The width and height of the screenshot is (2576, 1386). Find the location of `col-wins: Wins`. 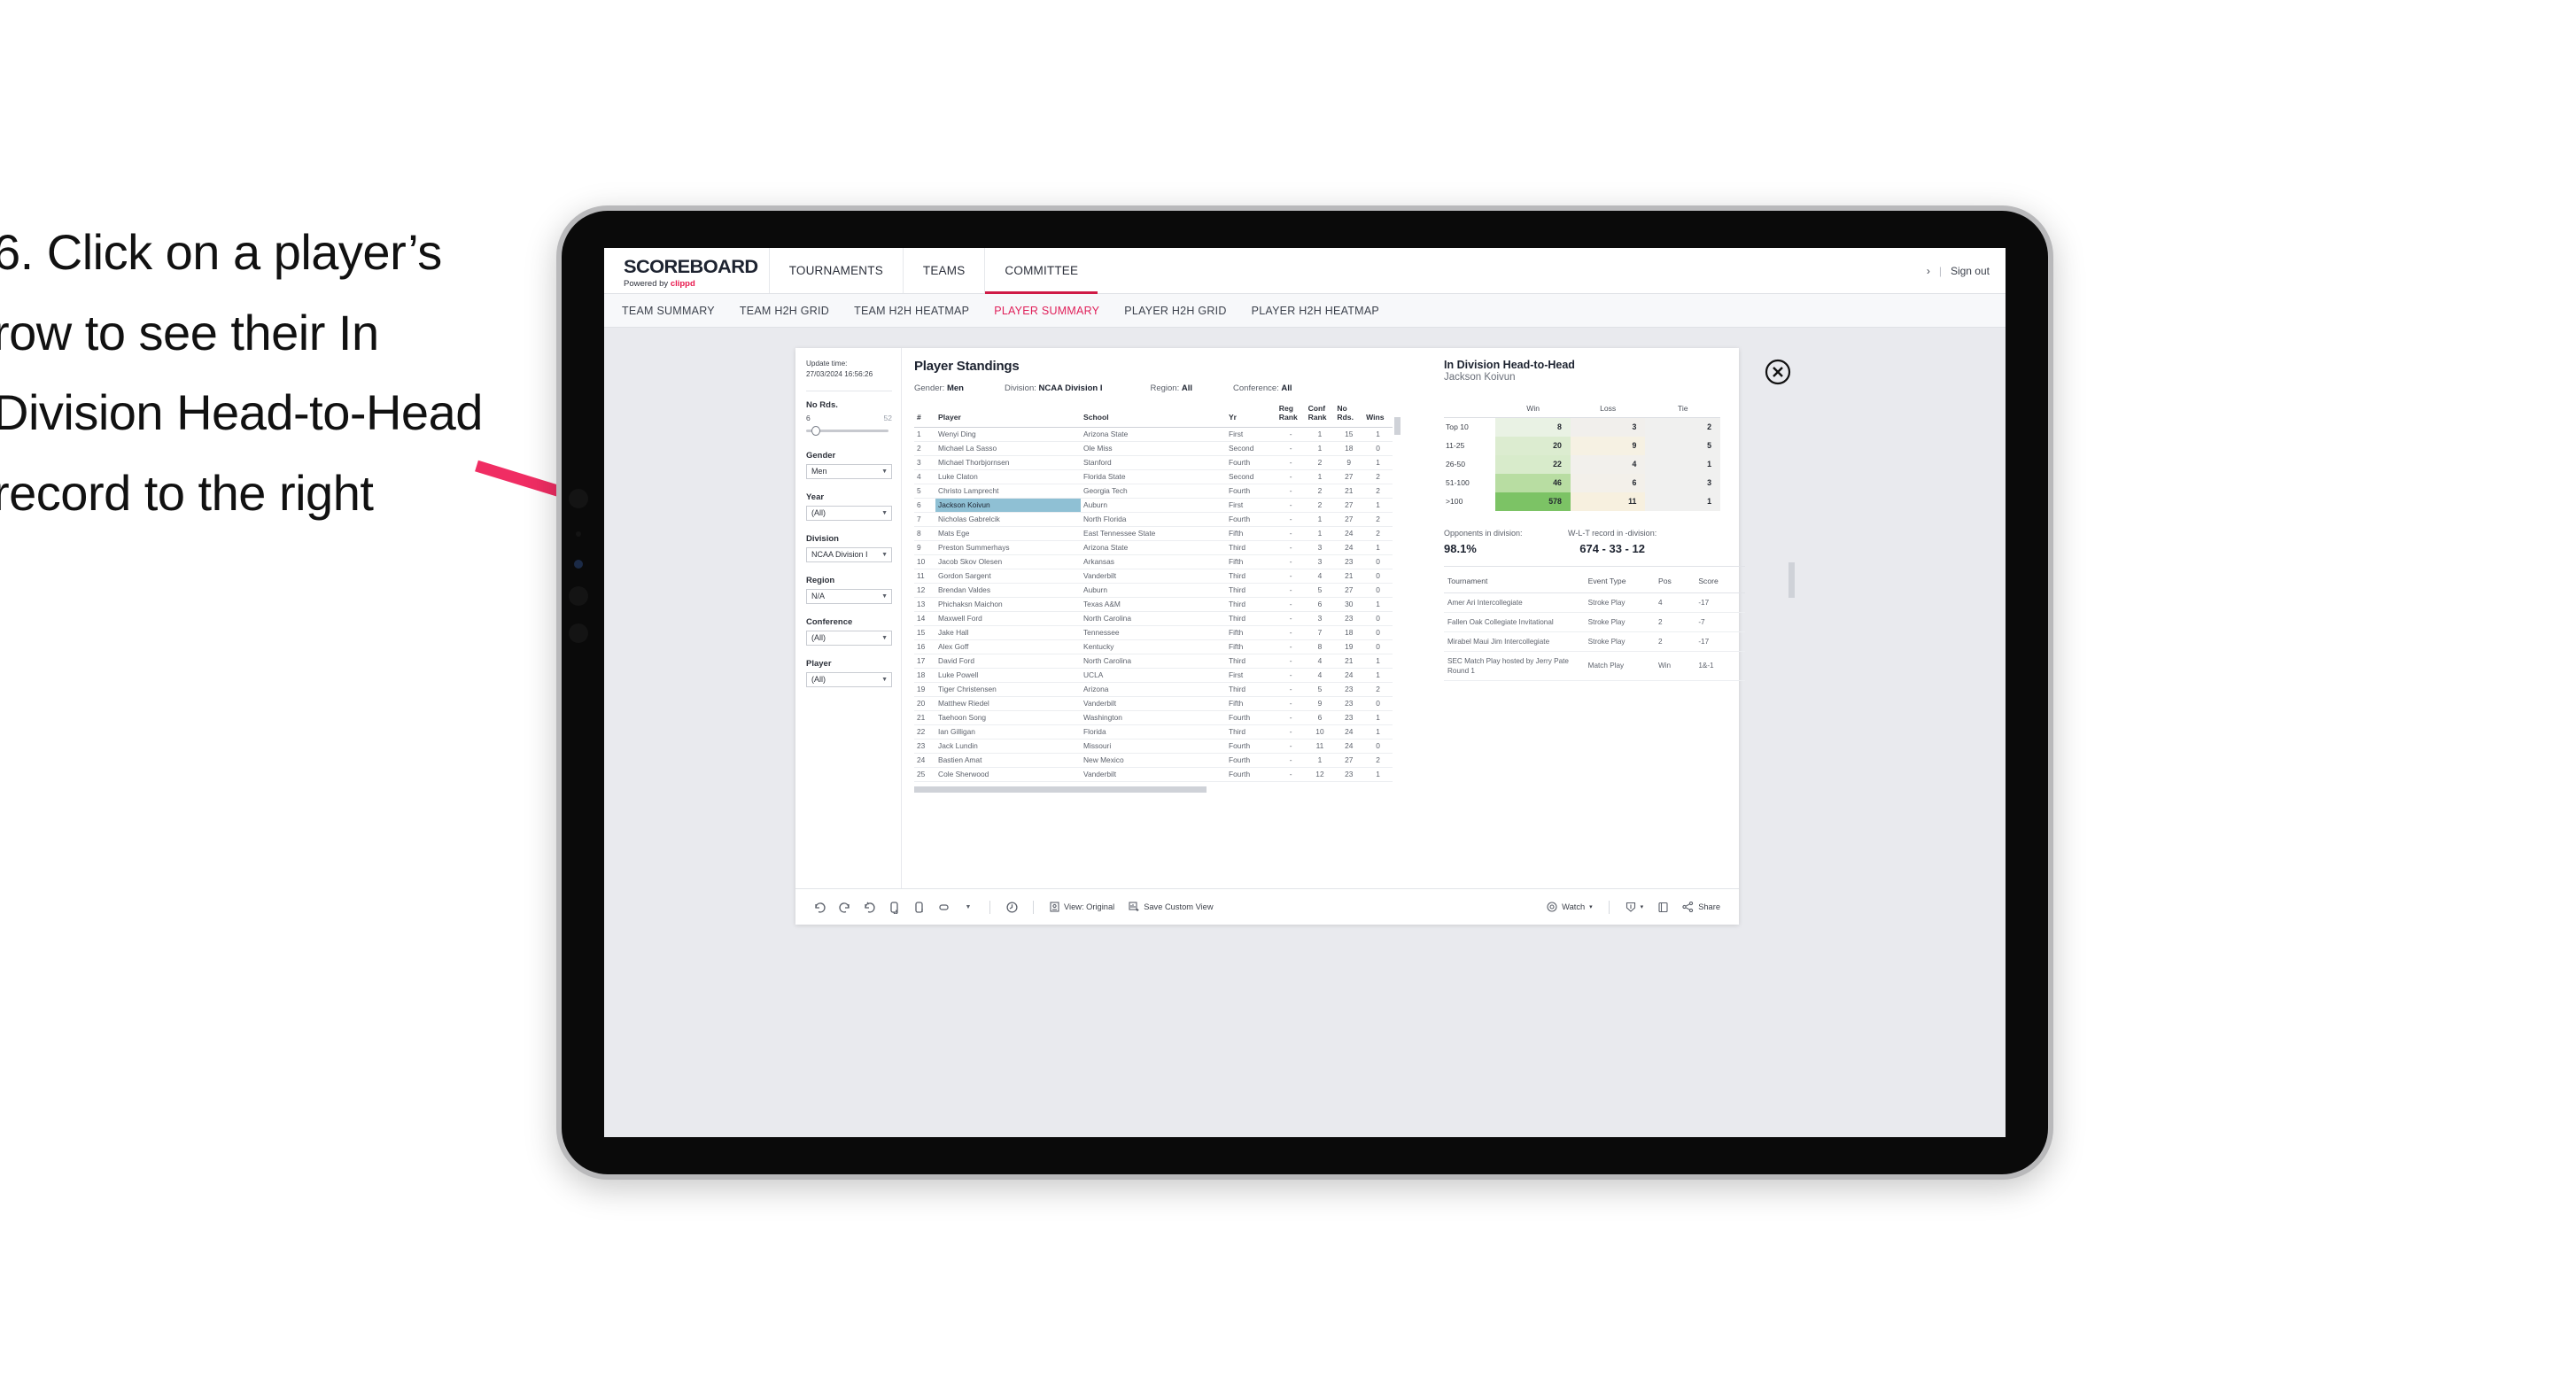

col-wins: Wins is located at coordinates (1378, 416).